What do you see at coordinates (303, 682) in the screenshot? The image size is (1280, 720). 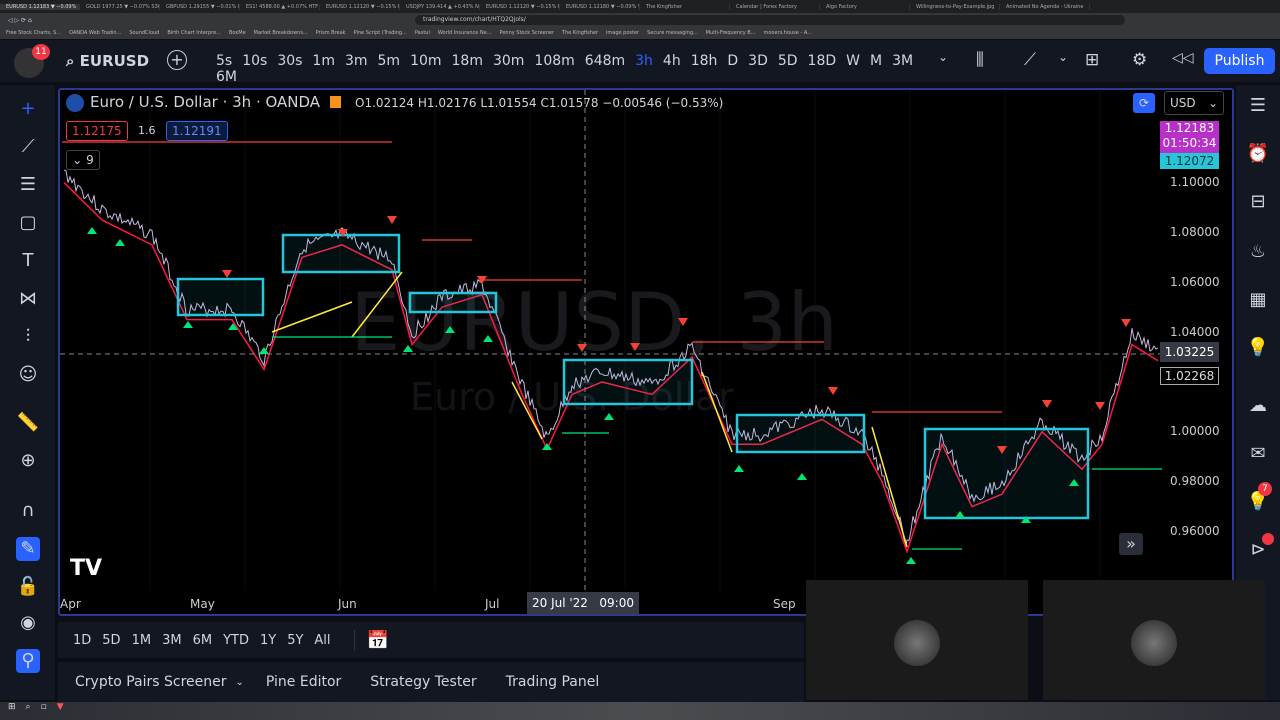 I see `bottom-tab: Pine Editor` at bounding box center [303, 682].